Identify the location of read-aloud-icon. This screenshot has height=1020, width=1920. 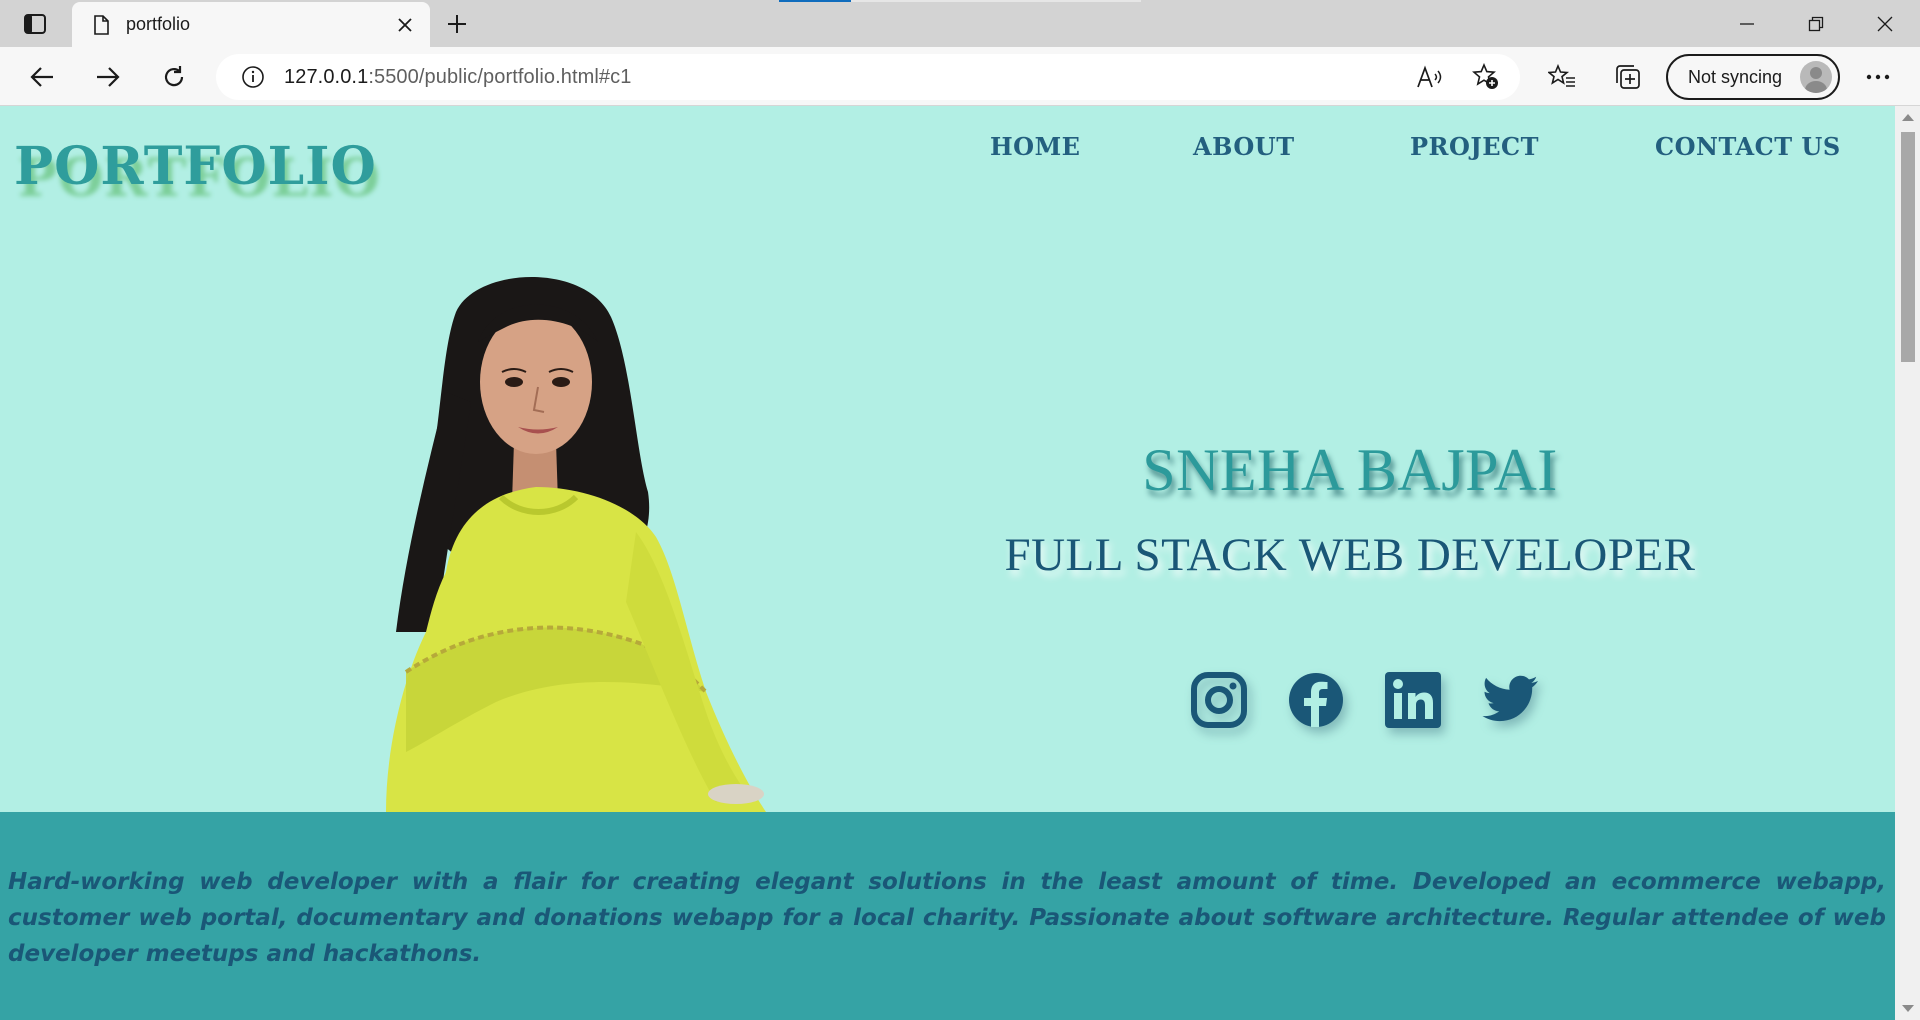
(1429, 76).